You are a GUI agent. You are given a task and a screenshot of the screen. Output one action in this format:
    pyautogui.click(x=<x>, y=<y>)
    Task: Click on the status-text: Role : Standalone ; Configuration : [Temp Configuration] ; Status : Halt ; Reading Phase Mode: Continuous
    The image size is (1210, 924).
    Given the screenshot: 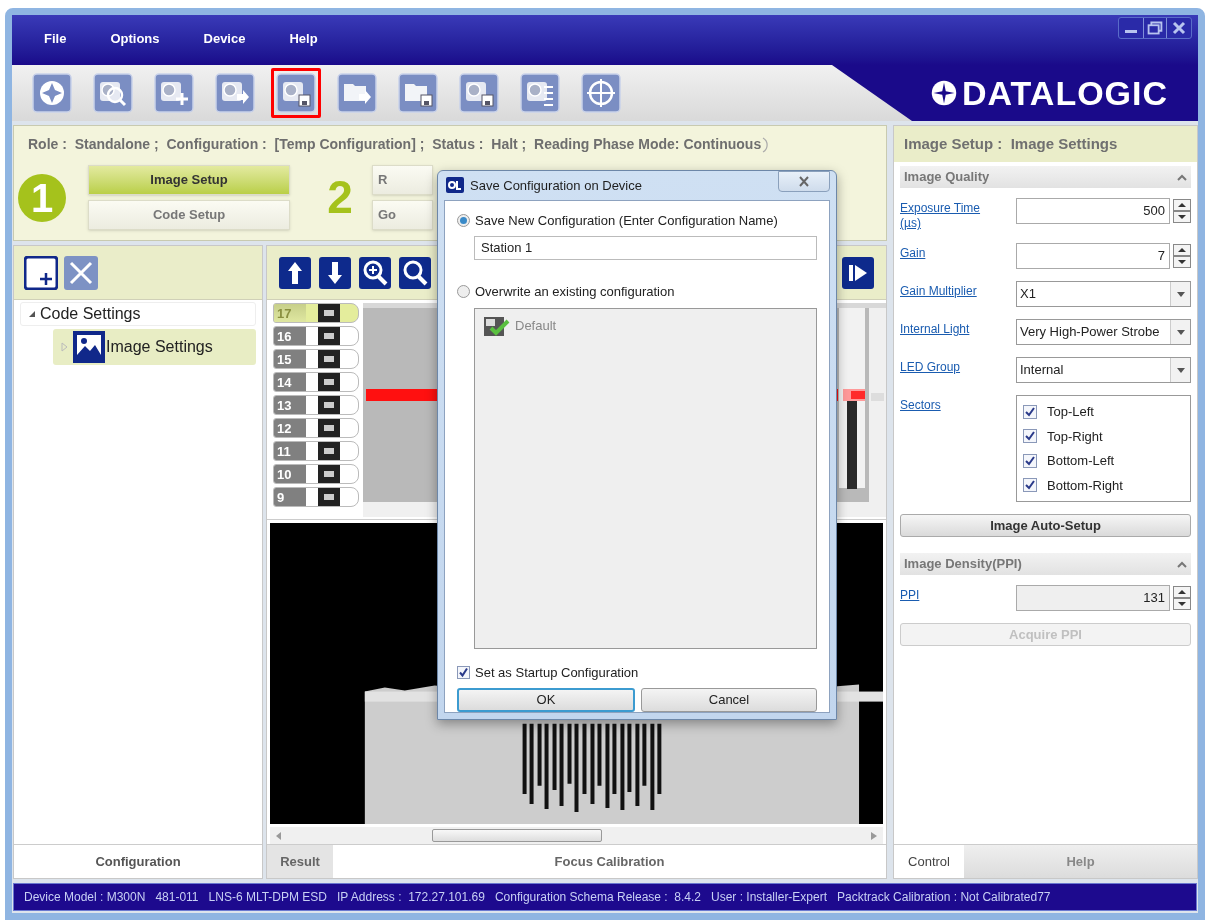 What is the action you would take?
    pyautogui.click(x=395, y=144)
    